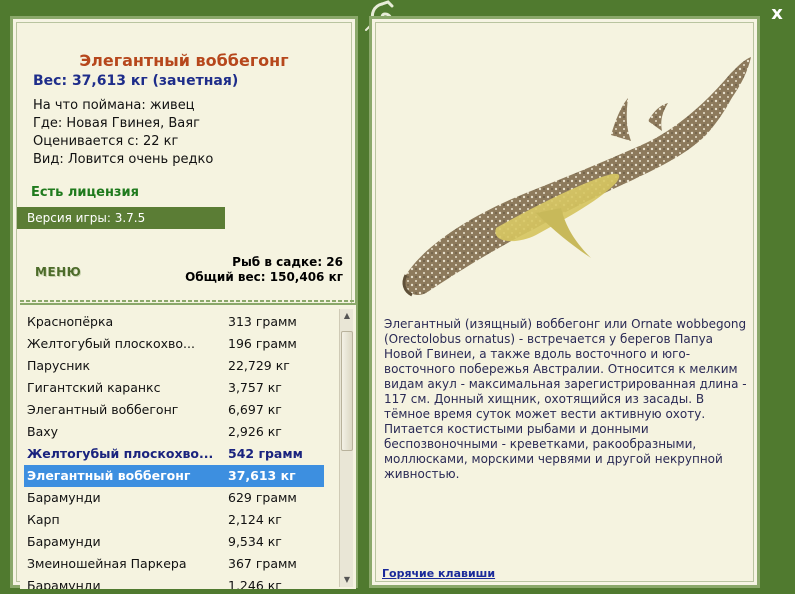 The image size is (795, 594). I want to click on list-item: Карп 2,124 кг, so click(174, 520).